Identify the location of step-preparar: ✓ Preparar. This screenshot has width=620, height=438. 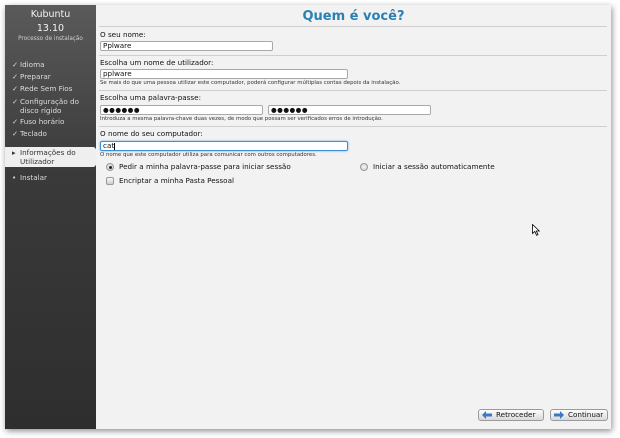
(31, 76).